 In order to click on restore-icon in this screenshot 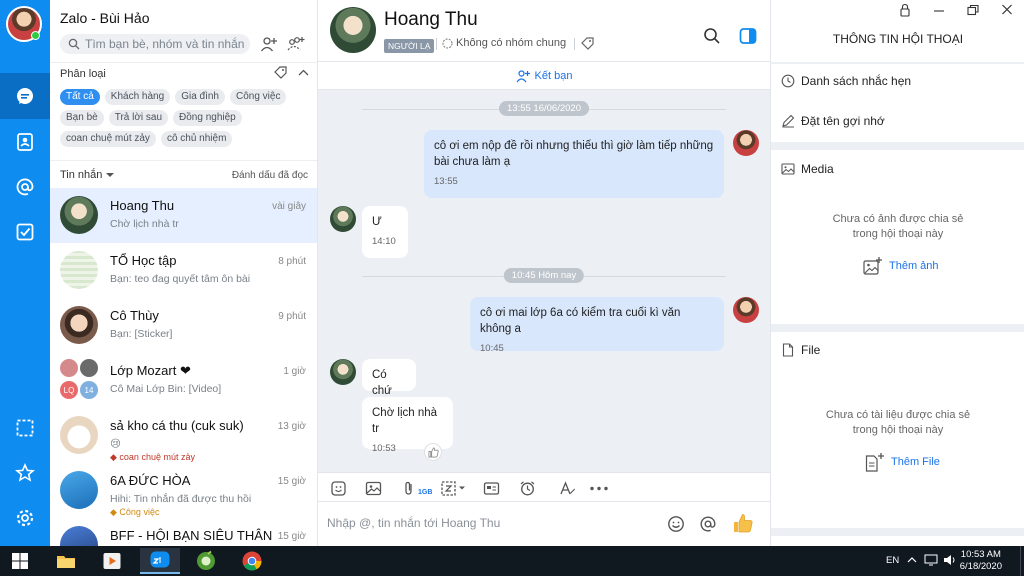, I will do `click(973, 10)`.